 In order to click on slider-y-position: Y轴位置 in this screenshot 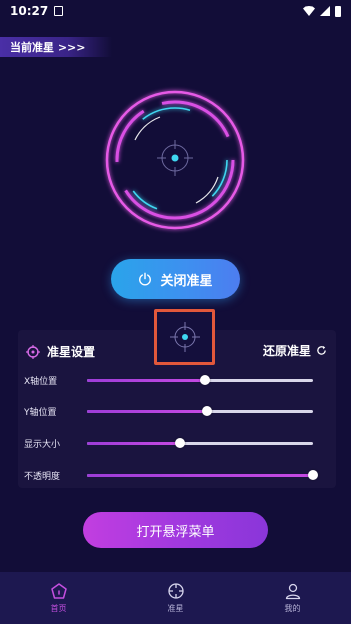, I will do `click(172, 411)`.